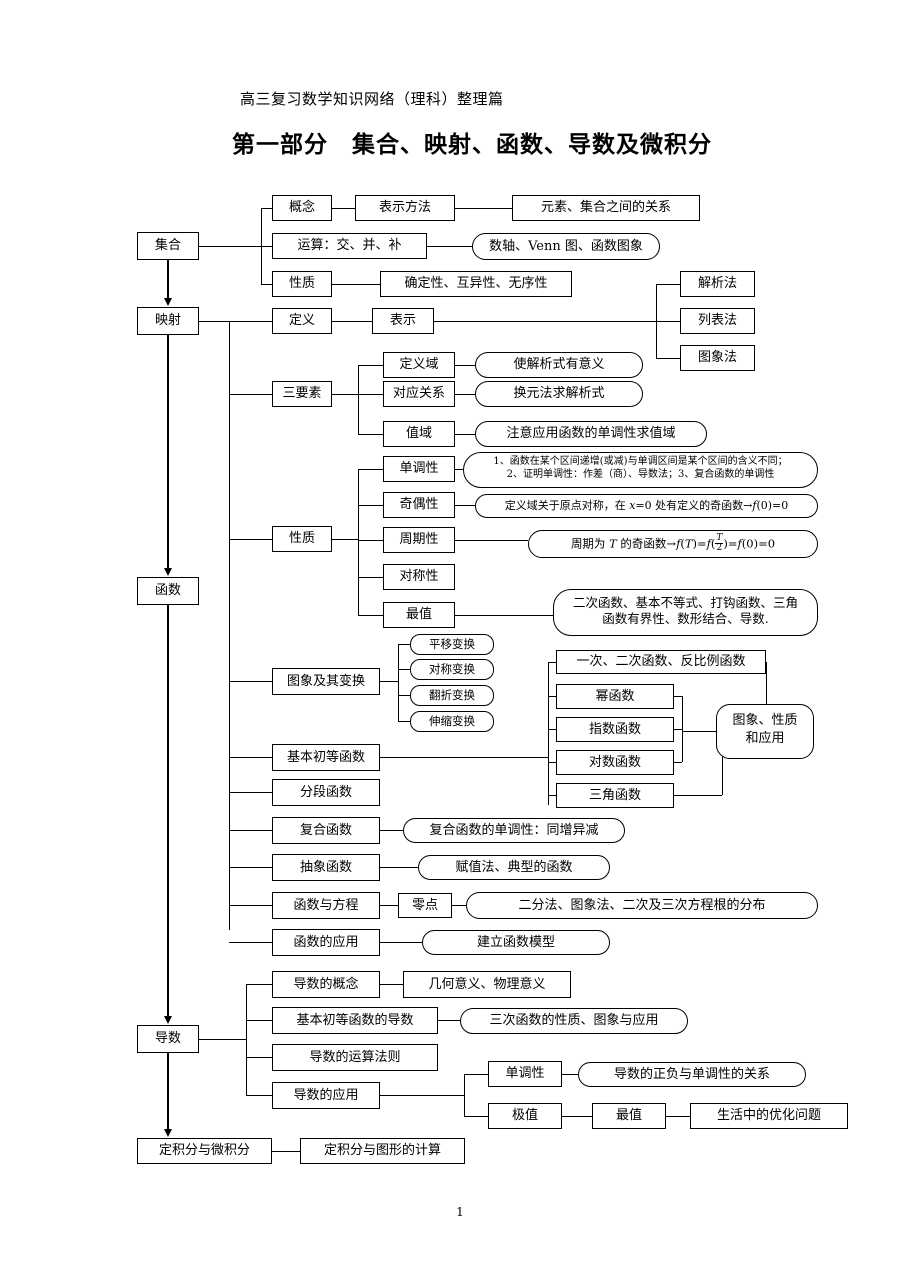 This screenshot has width=920, height=1274. I want to click on connector-maxmin-to-optimize, so click(678, 1116).